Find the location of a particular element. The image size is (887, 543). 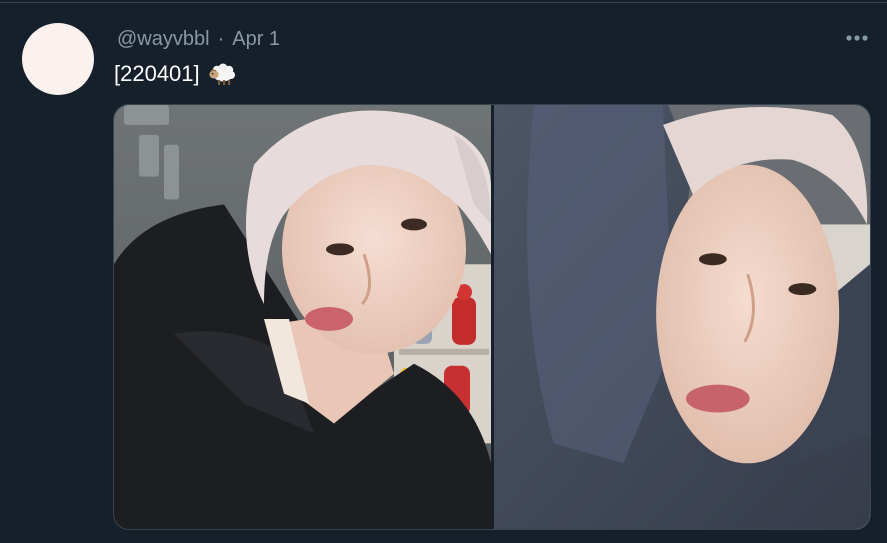

sheep-icon is located at coordinates (222, 74).